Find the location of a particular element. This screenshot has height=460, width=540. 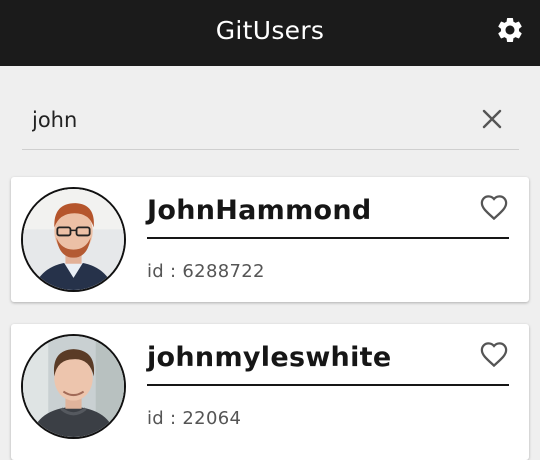

user-id: id : 22064 is located at coordinates (194, 418).